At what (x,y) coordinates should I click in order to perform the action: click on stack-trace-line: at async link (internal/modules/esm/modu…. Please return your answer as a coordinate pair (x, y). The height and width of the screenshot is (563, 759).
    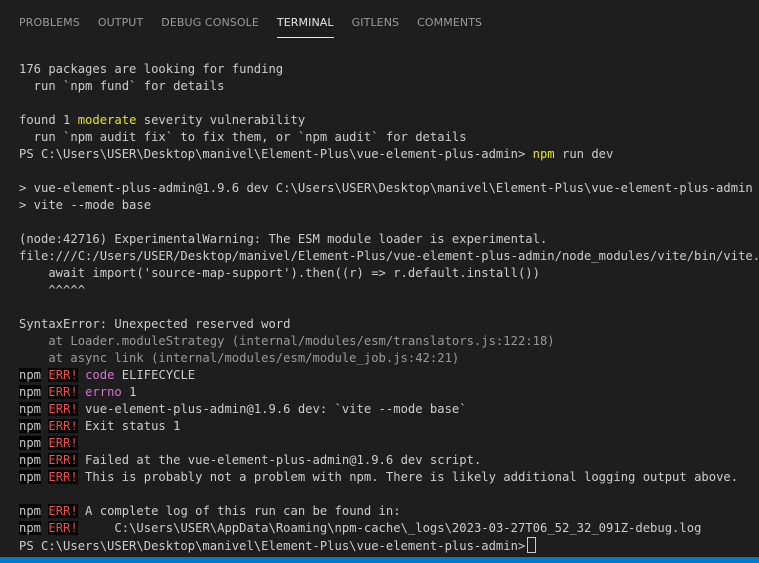
    Looking at the image, I should click on (239, 358).